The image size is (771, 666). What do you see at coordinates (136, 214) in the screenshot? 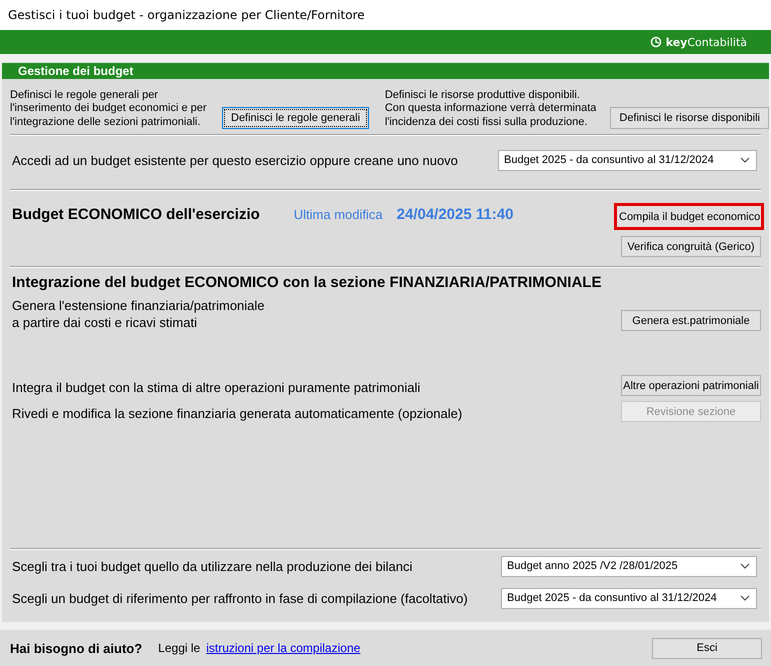
I see `section-title: Budget ECONOMICO dell'esercizio` at bounding box center [136, 214].